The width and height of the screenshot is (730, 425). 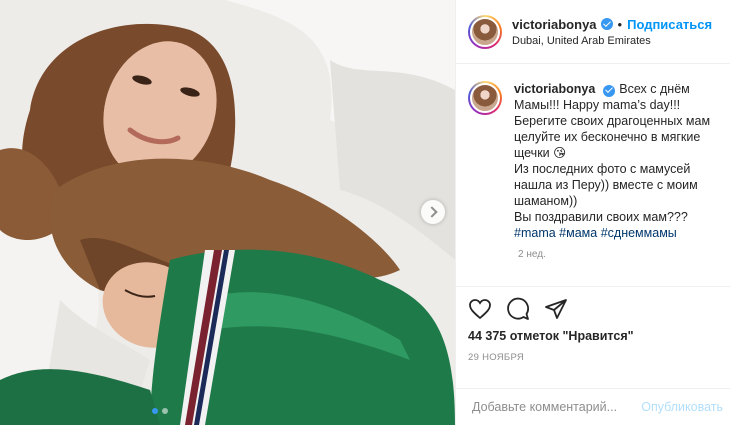 I want to click on paper-plane-icon, so click(x=556, y=309).